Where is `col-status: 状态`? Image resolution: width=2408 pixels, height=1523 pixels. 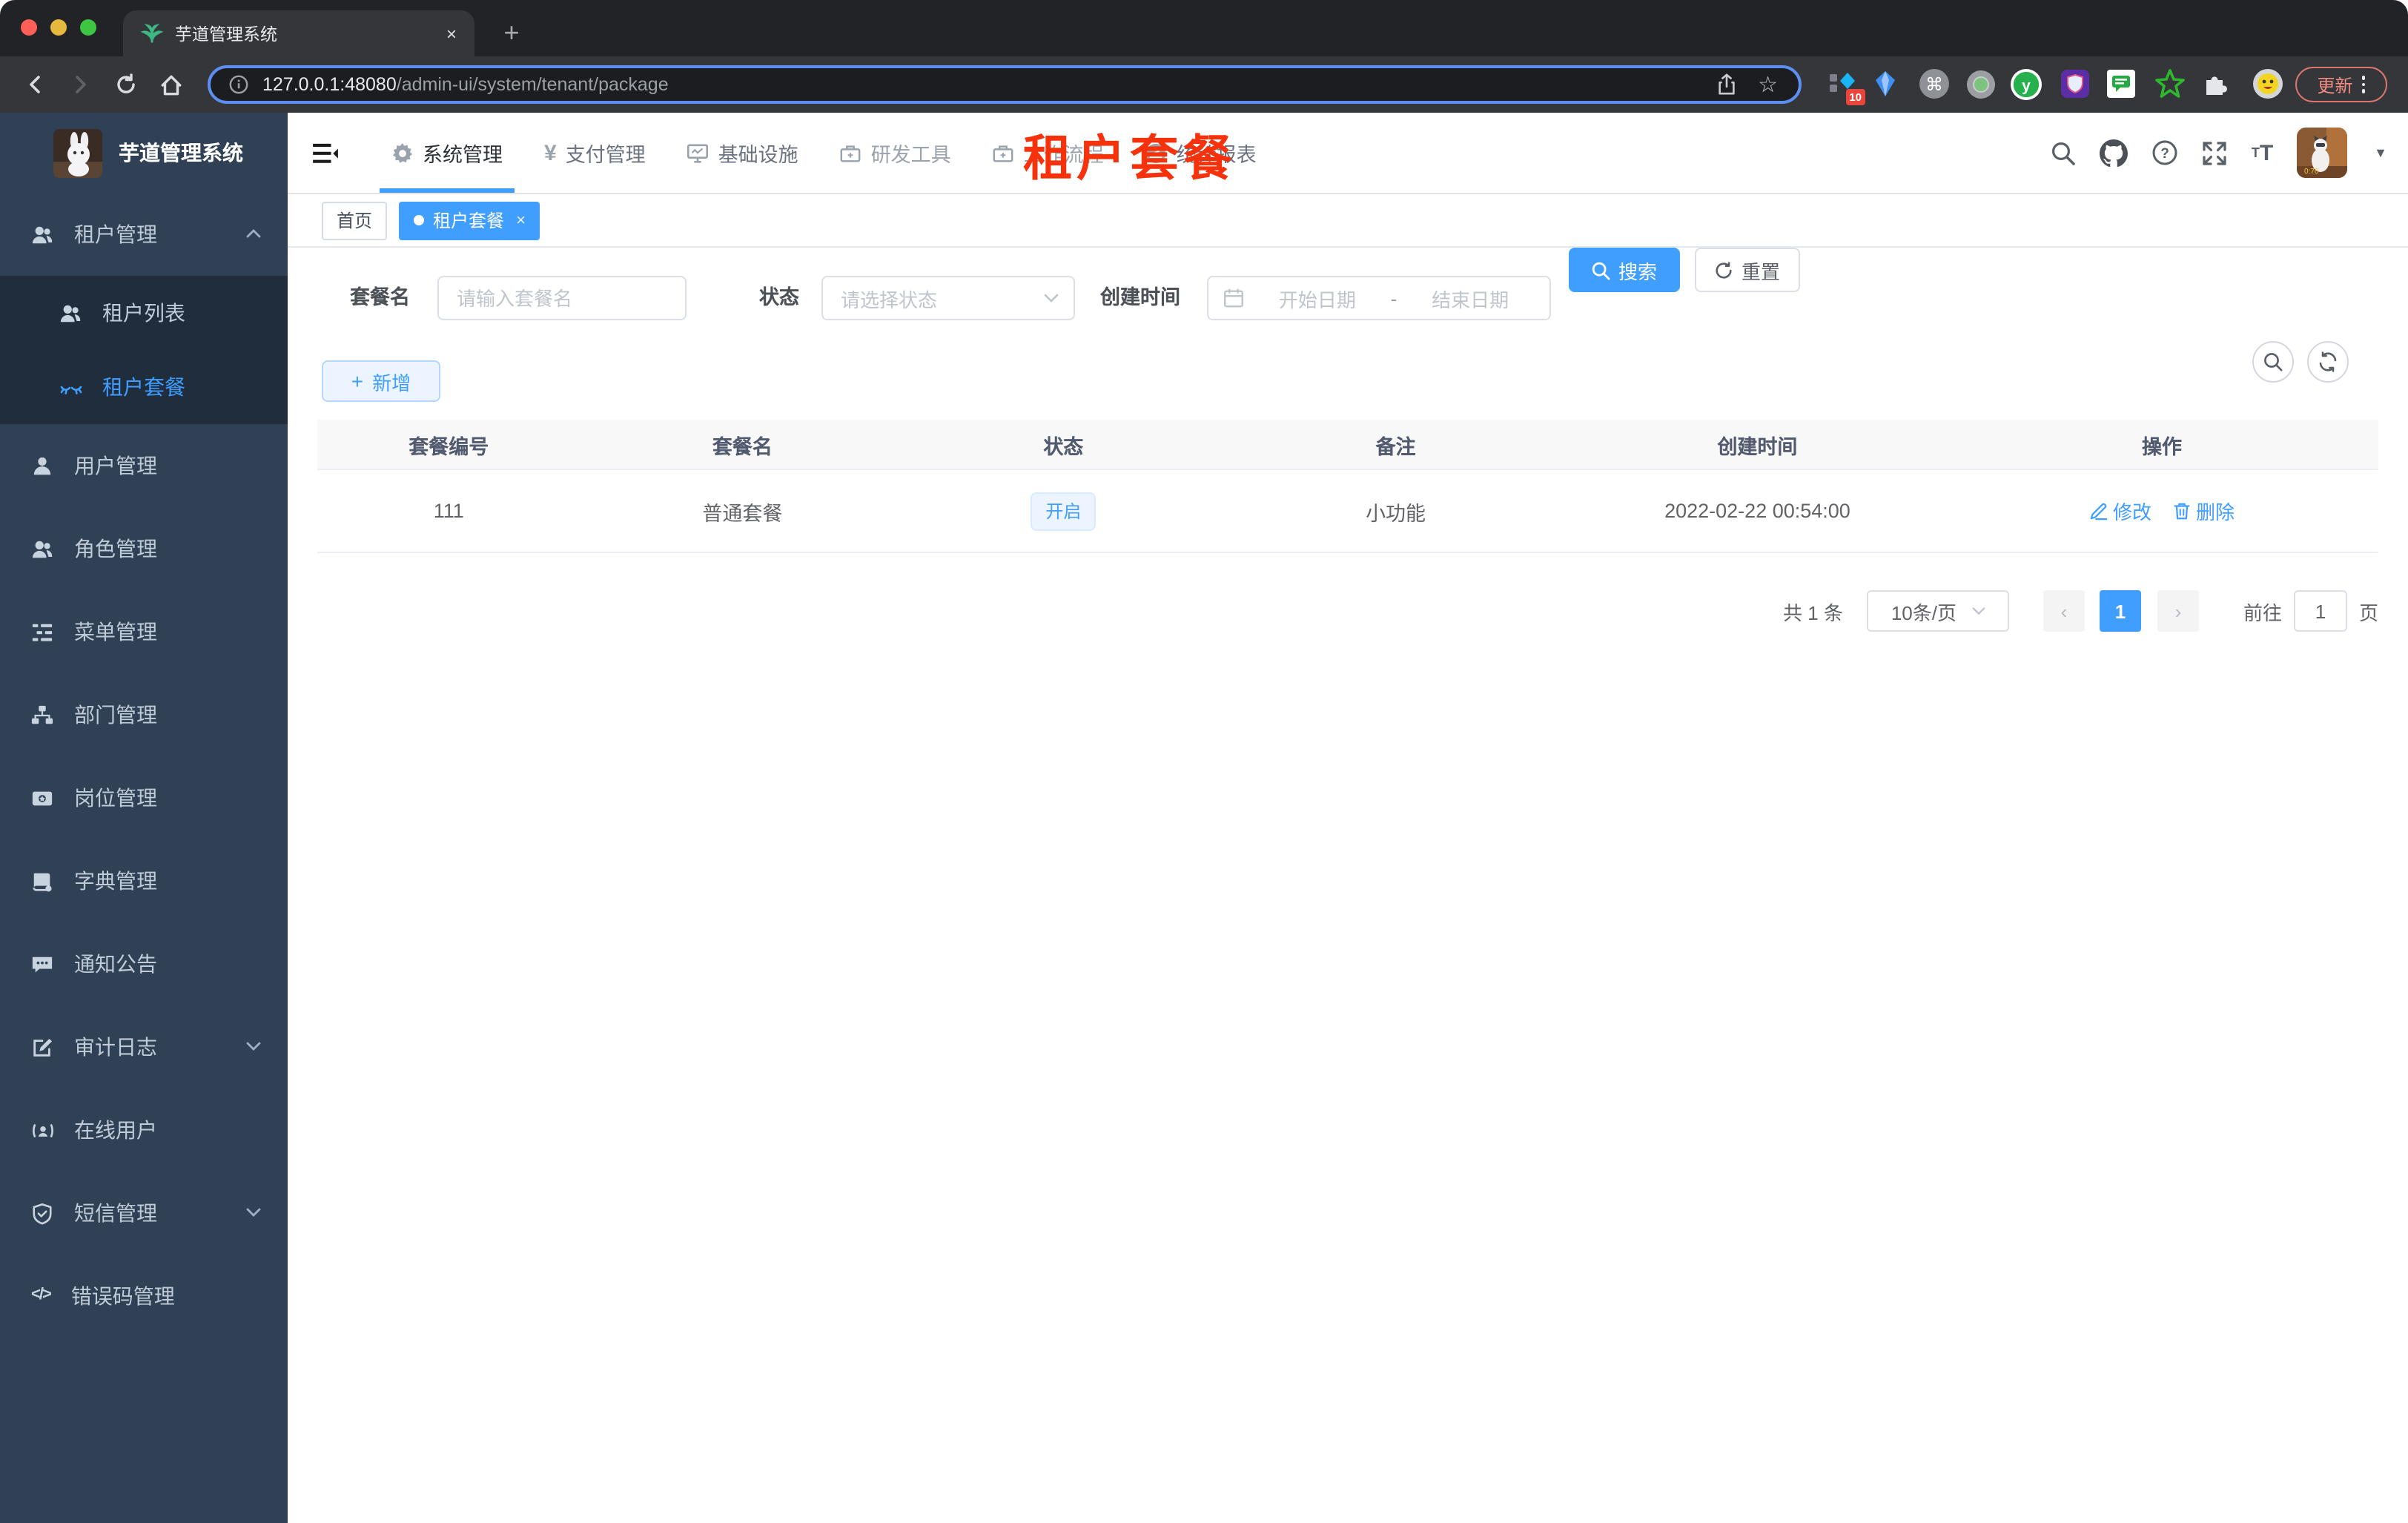 col-status: 状态 is located at coordinates (1063, 446).